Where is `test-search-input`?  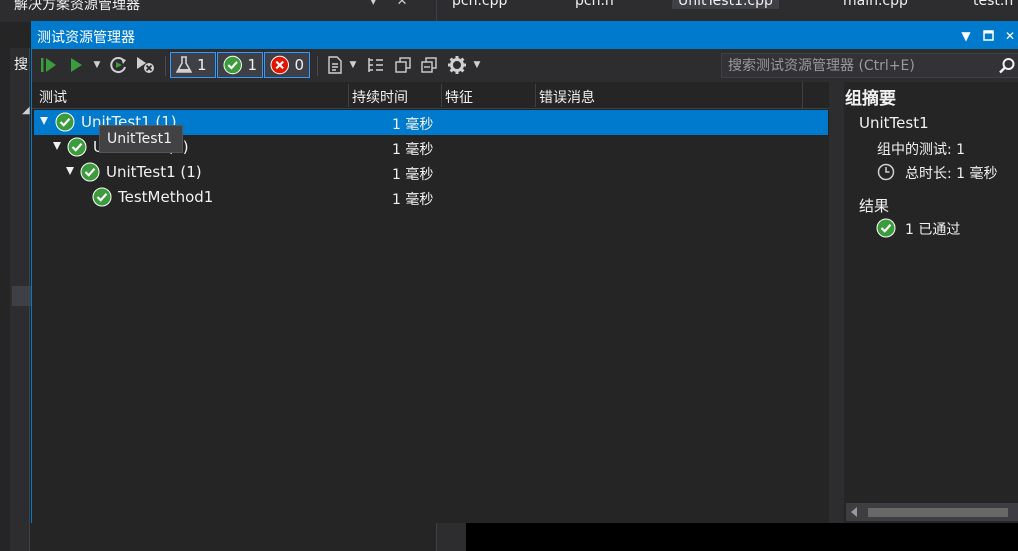 test-search-input is located at coordinates (856, 65).